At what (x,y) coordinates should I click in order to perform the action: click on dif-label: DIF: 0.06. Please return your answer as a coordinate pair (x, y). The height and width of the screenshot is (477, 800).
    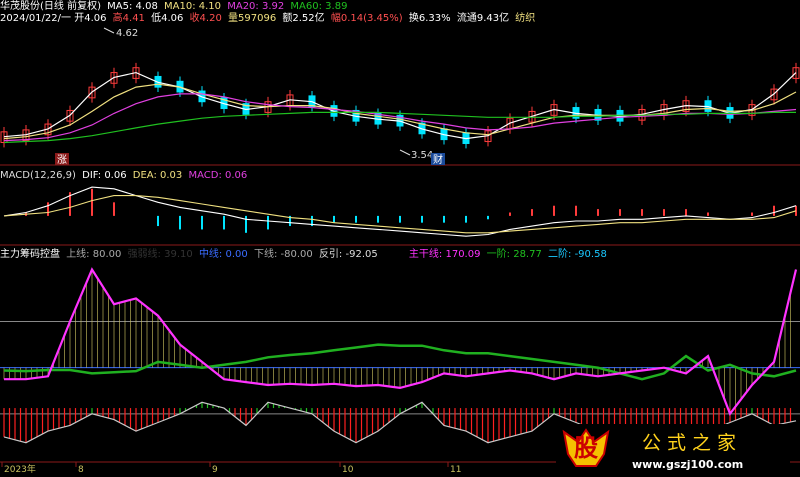
    Looking at the image, I should click on (104, 175).